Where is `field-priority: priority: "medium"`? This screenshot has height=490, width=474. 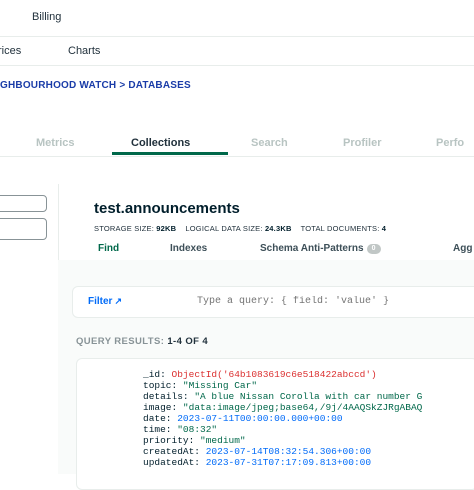 field-priority: priority: "medium" is located at coordinates (194, 440).